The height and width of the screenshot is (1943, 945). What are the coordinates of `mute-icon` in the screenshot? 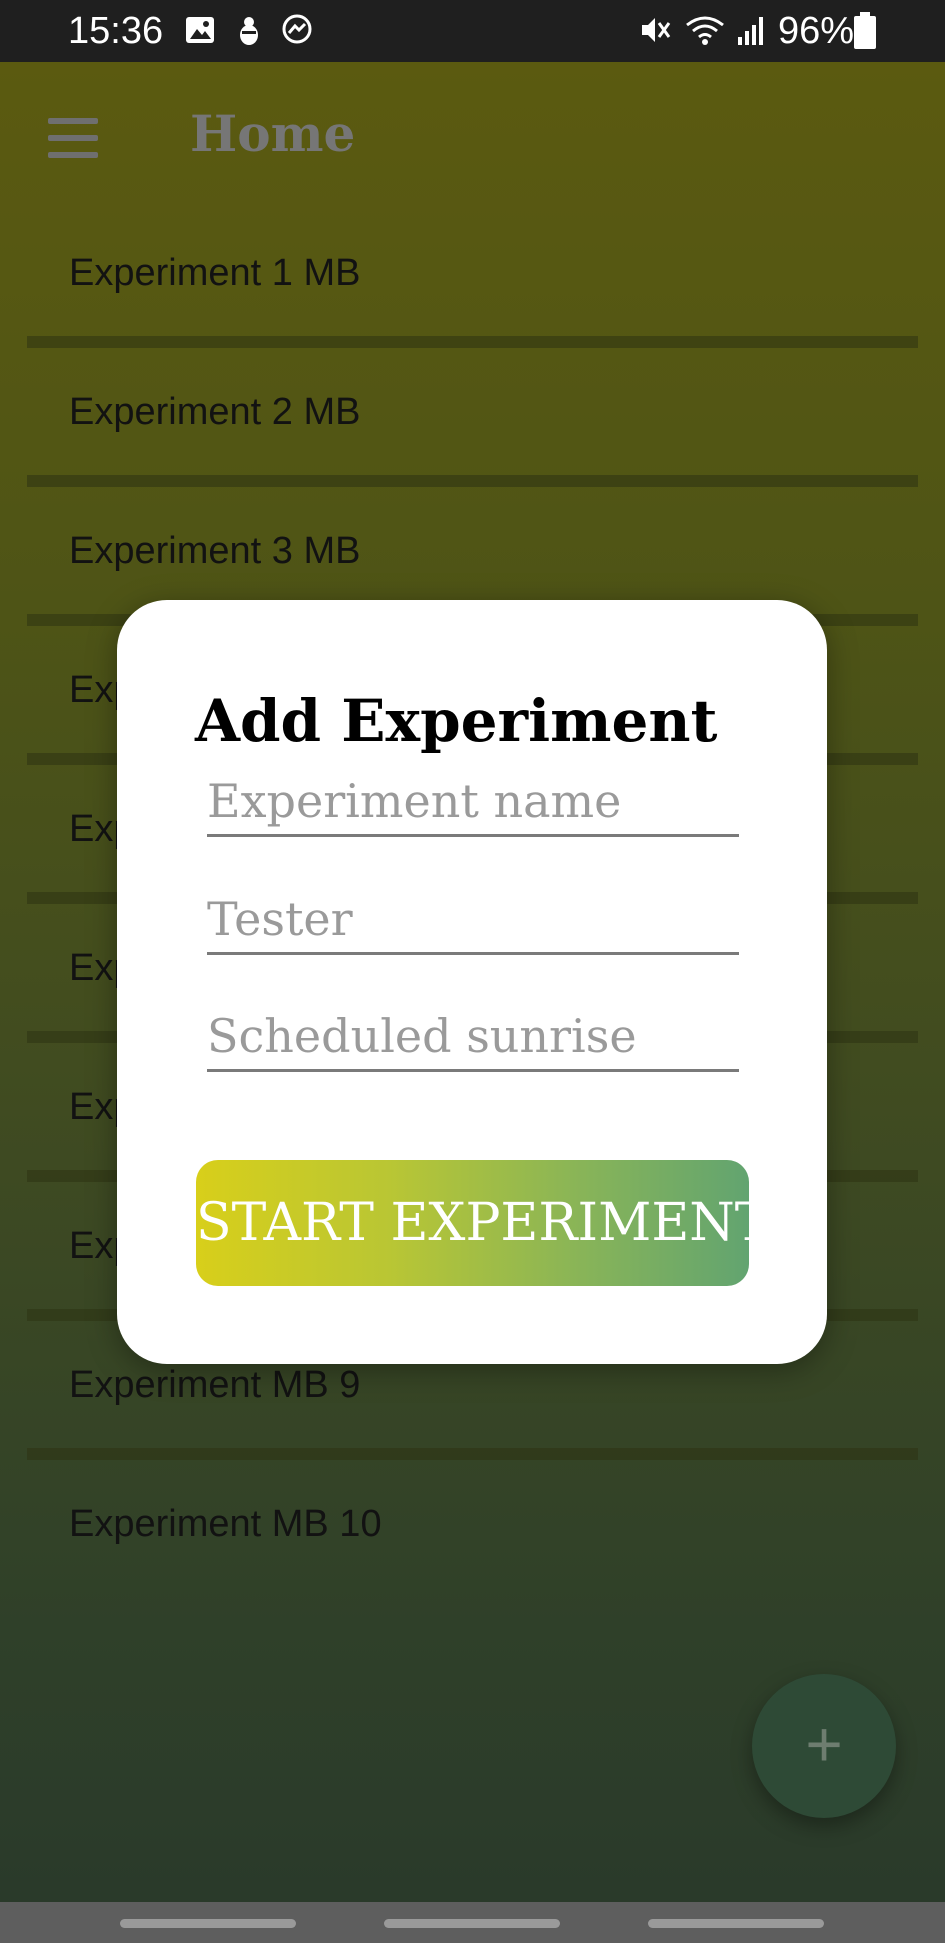 It's located at (656, 30).